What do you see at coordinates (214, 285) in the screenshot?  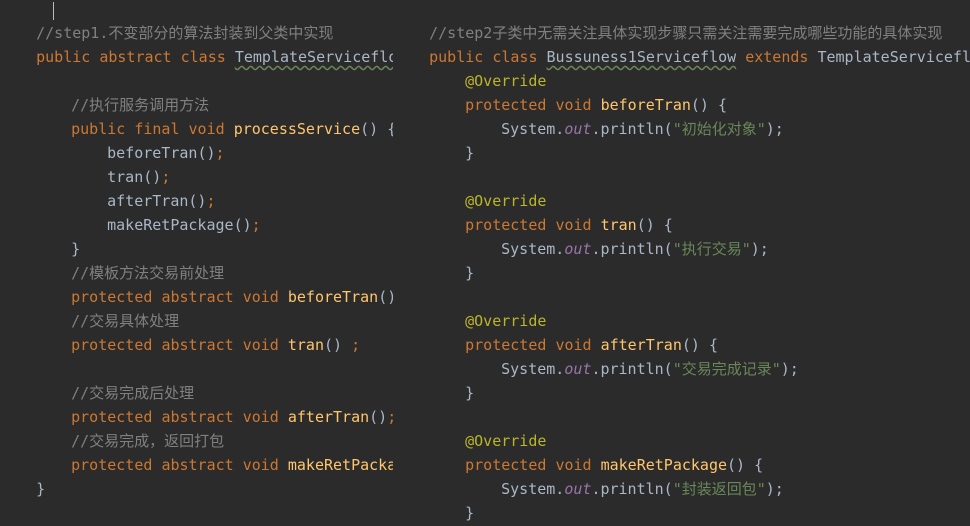 I see `abstract-before-tran: protected abstract void beforeTran() ;` at bounding box center [214, 285].